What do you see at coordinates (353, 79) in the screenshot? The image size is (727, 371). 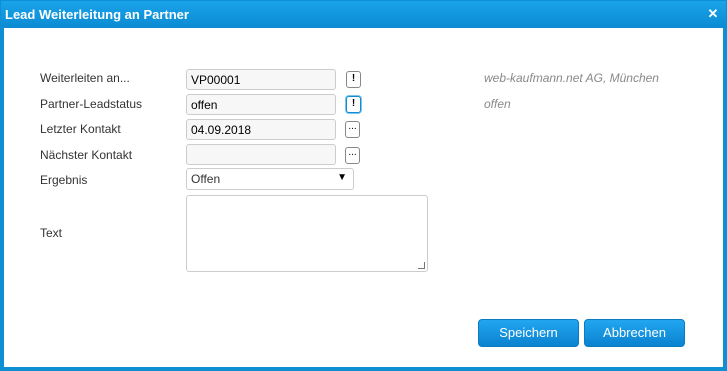 I see `forward-alert-button: !` at bounding box center [353, 79].